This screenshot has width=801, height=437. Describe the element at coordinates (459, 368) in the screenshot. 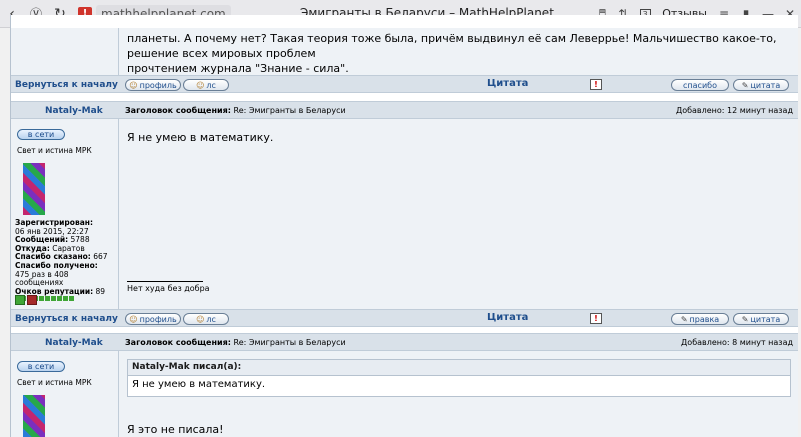

I see `quote-author: Nataly-Mak писал(а):` at that location.